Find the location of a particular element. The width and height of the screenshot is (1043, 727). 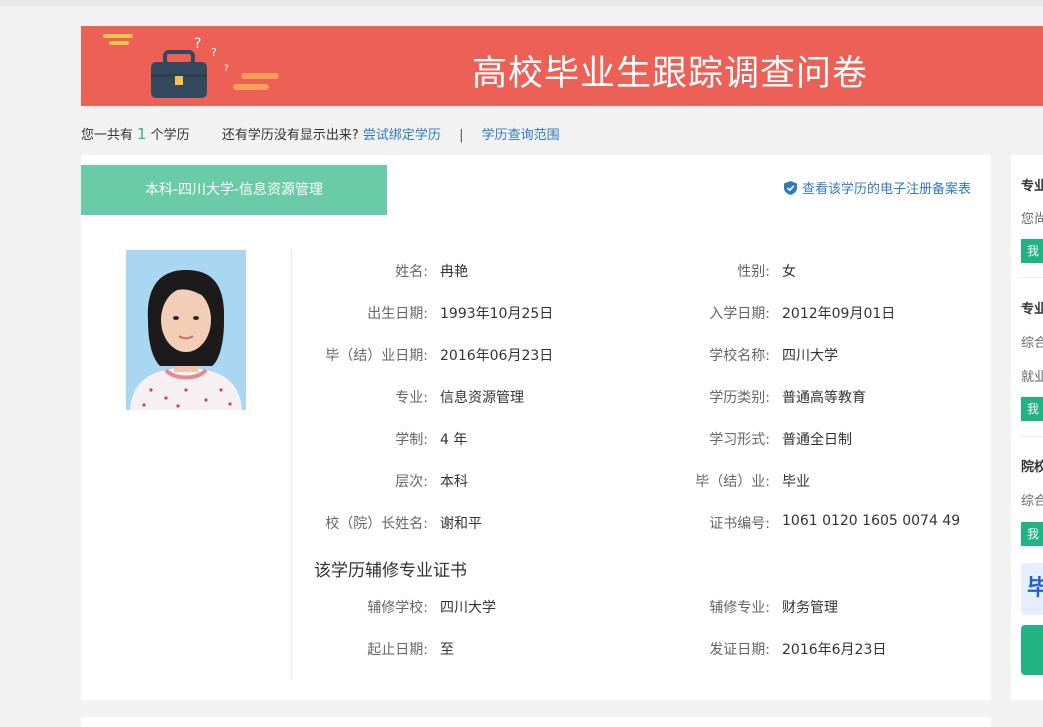

field-gender-label: 性别: is located at coordinates (753, 272).